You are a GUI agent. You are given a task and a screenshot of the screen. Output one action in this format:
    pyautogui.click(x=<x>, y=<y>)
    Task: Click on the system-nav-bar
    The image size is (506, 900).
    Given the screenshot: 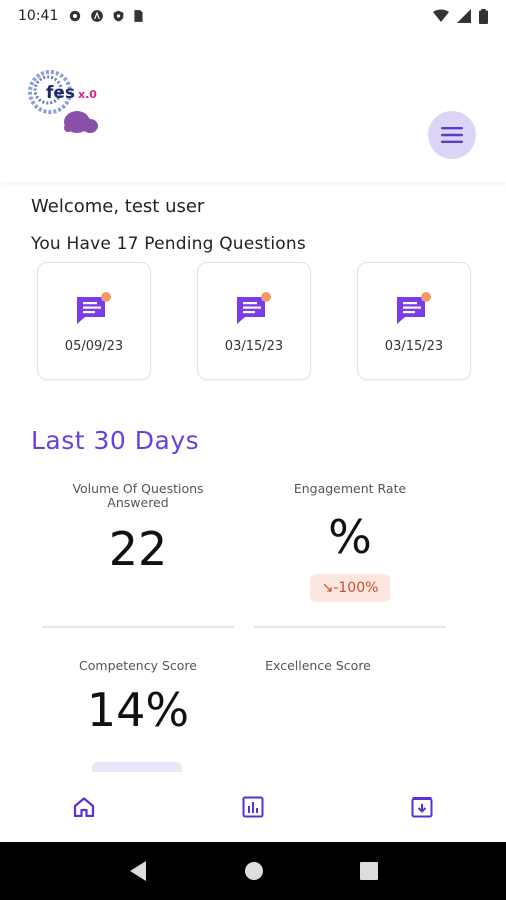 What is the action you would take?
    pyautogui.click(x=253, y=871)
    